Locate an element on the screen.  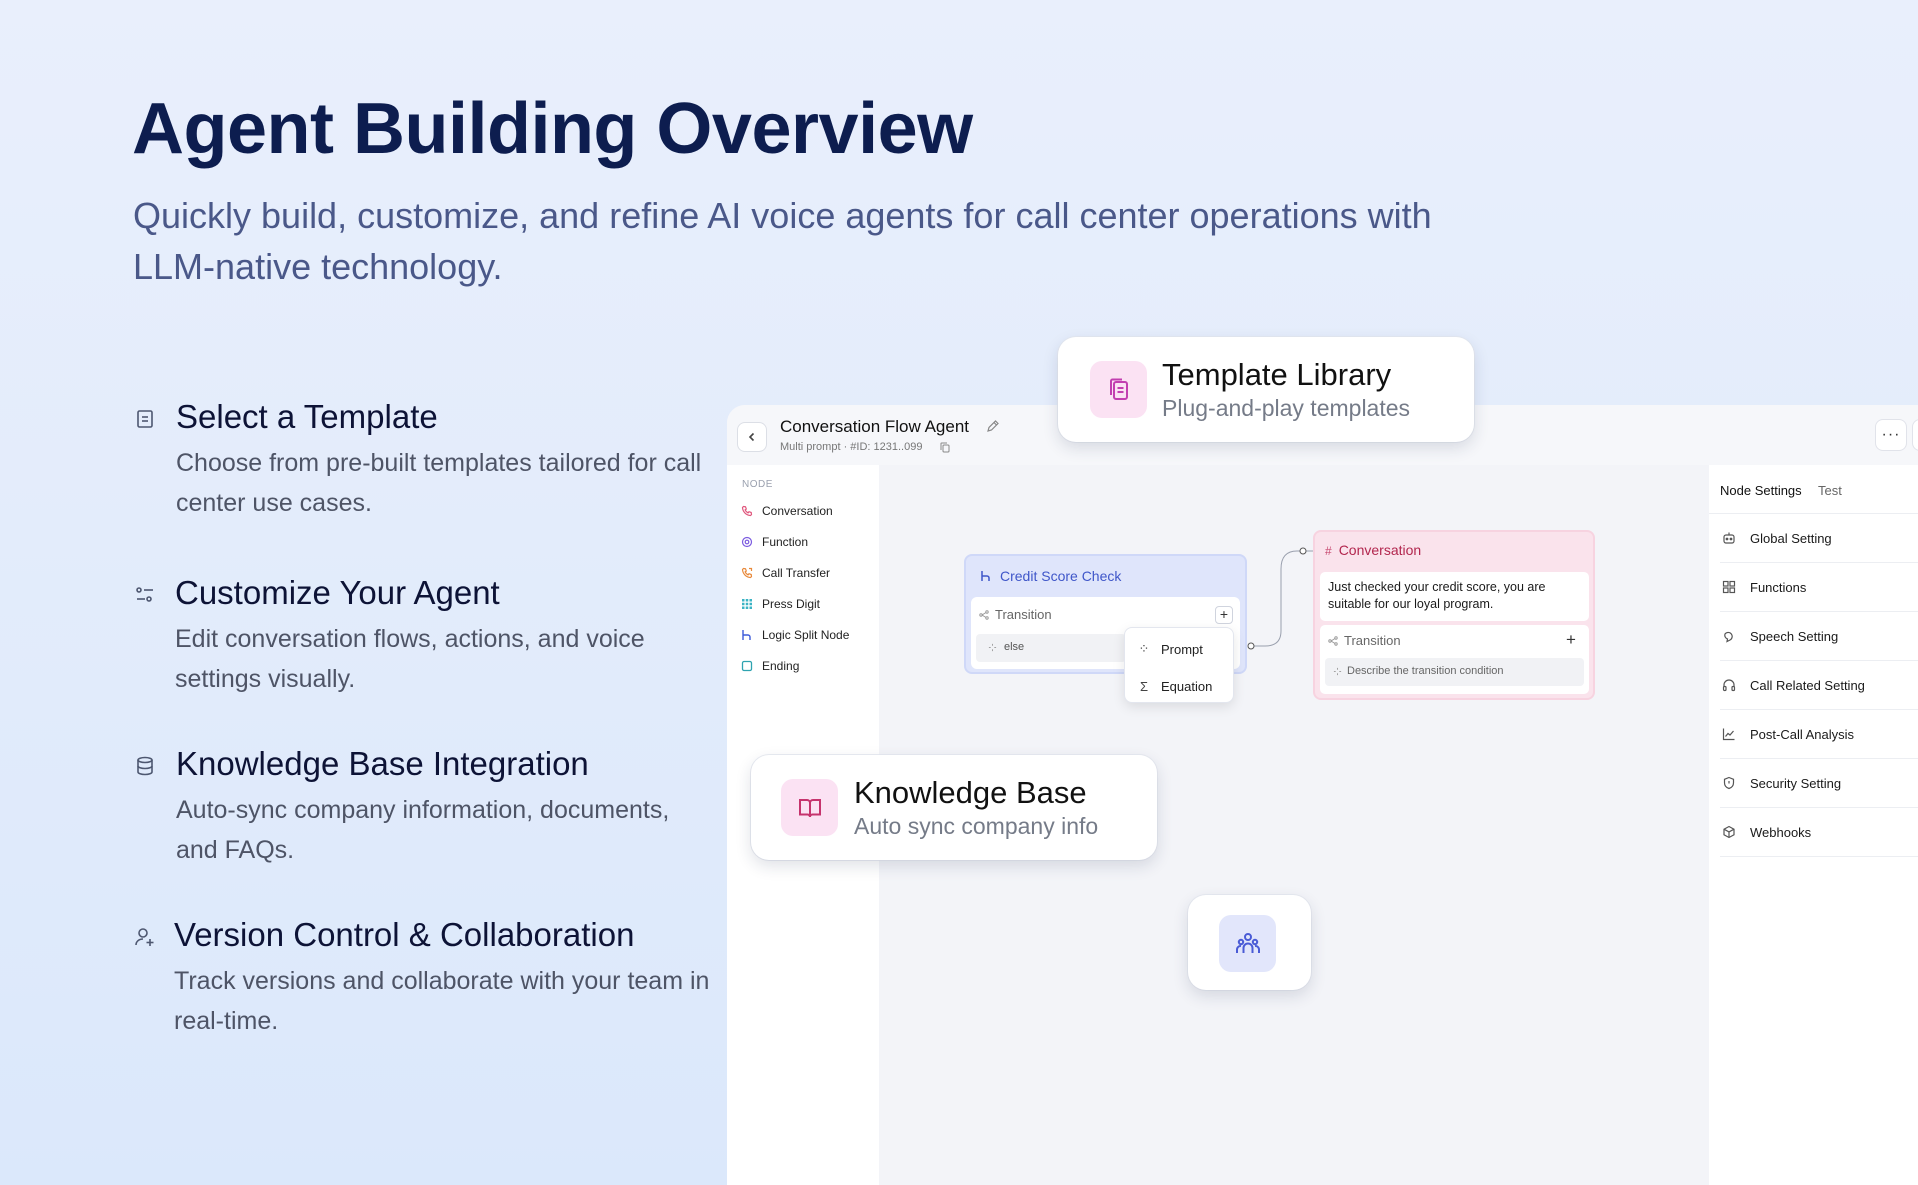
team-icon is located at coordinates (1247, 942).